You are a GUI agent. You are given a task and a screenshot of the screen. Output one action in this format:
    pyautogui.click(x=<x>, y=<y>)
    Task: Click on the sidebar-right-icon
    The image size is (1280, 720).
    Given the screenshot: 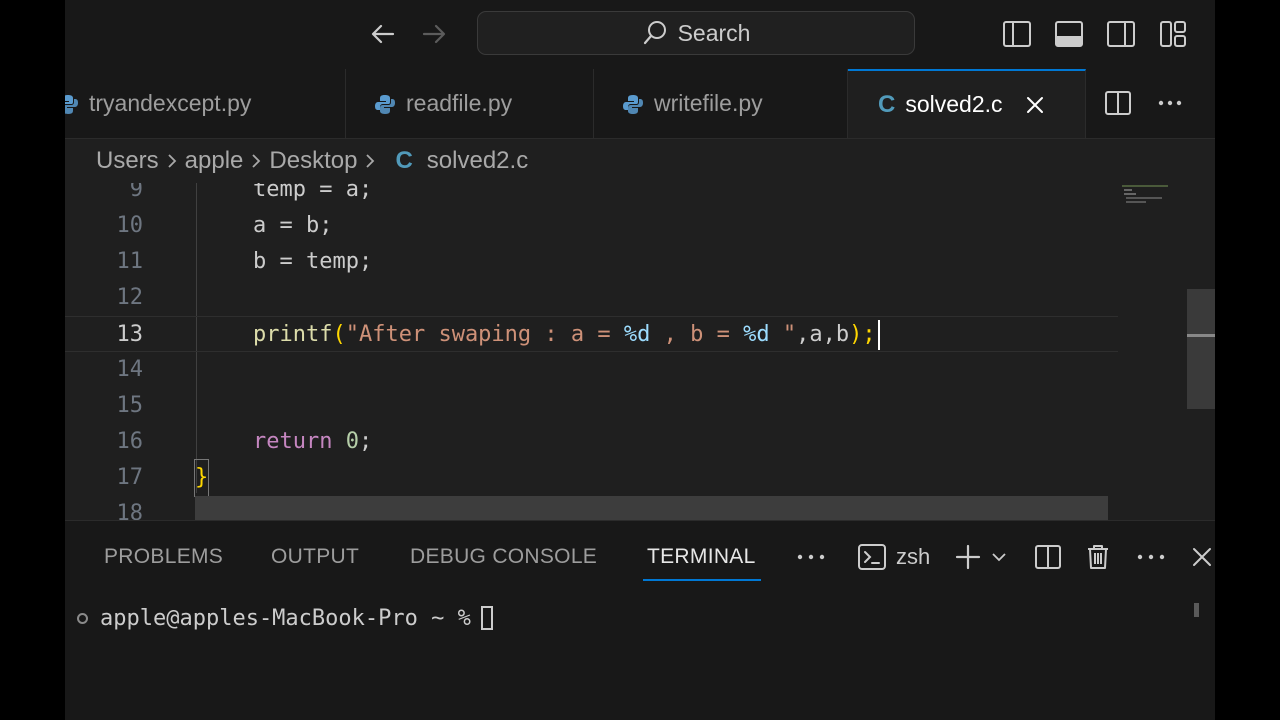 What is the action you would take?
    pyautogui.click(x=1121, y=34)
    